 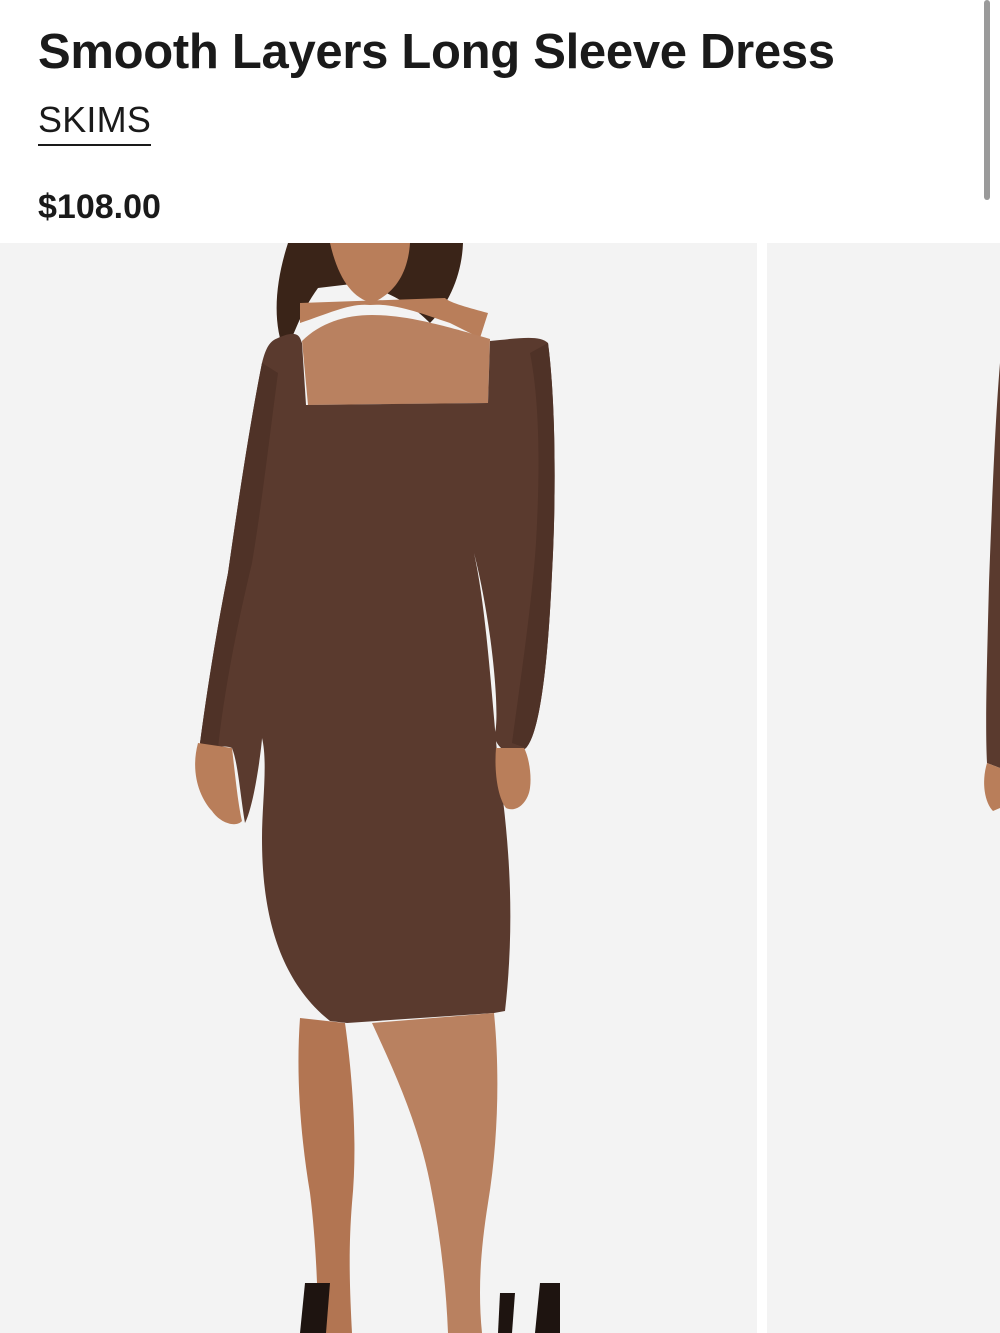 What do you see at coordinates (436, 52) in the screenshot?
I see `product-title: Smooth Layers Long Sleeve Dress` at bounding box center [436, 52].